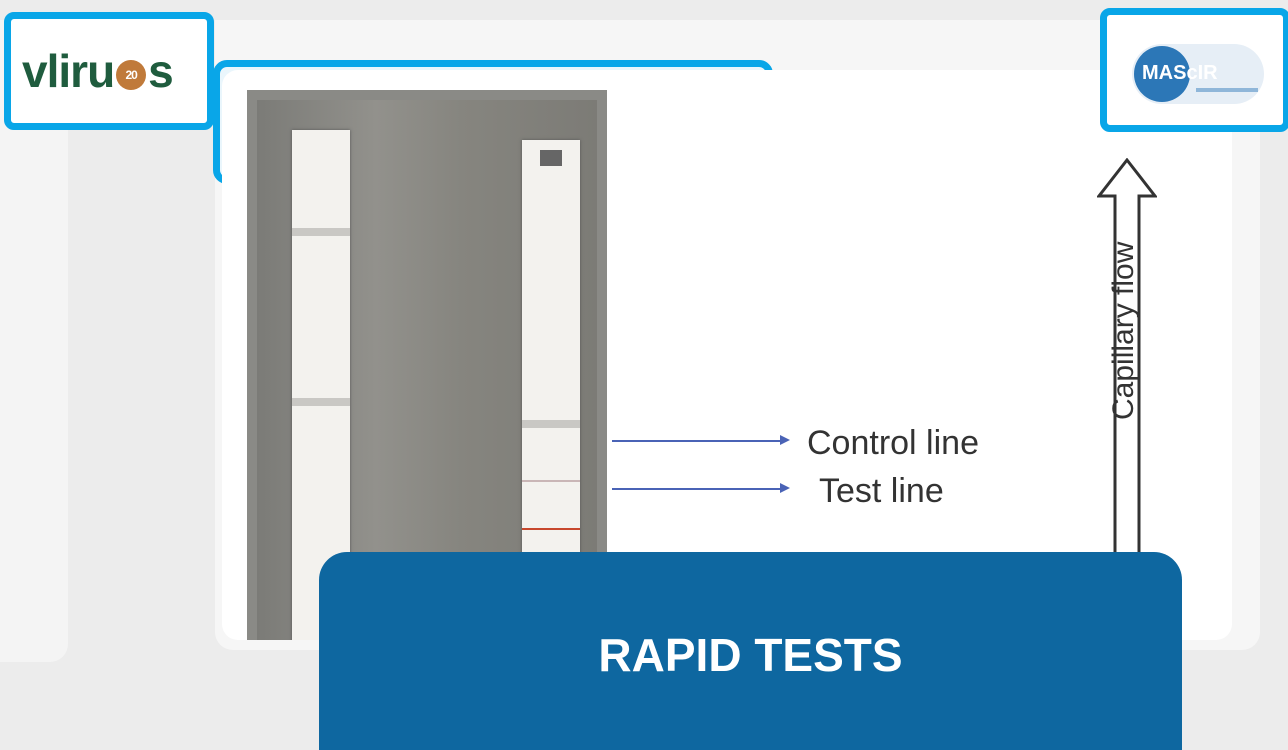 This screenshot has width=1288, height=750. Describe the element at coordinates (1180, 73) in the screenshot. I see `mascir-logo-text: MAScIR` at that location.